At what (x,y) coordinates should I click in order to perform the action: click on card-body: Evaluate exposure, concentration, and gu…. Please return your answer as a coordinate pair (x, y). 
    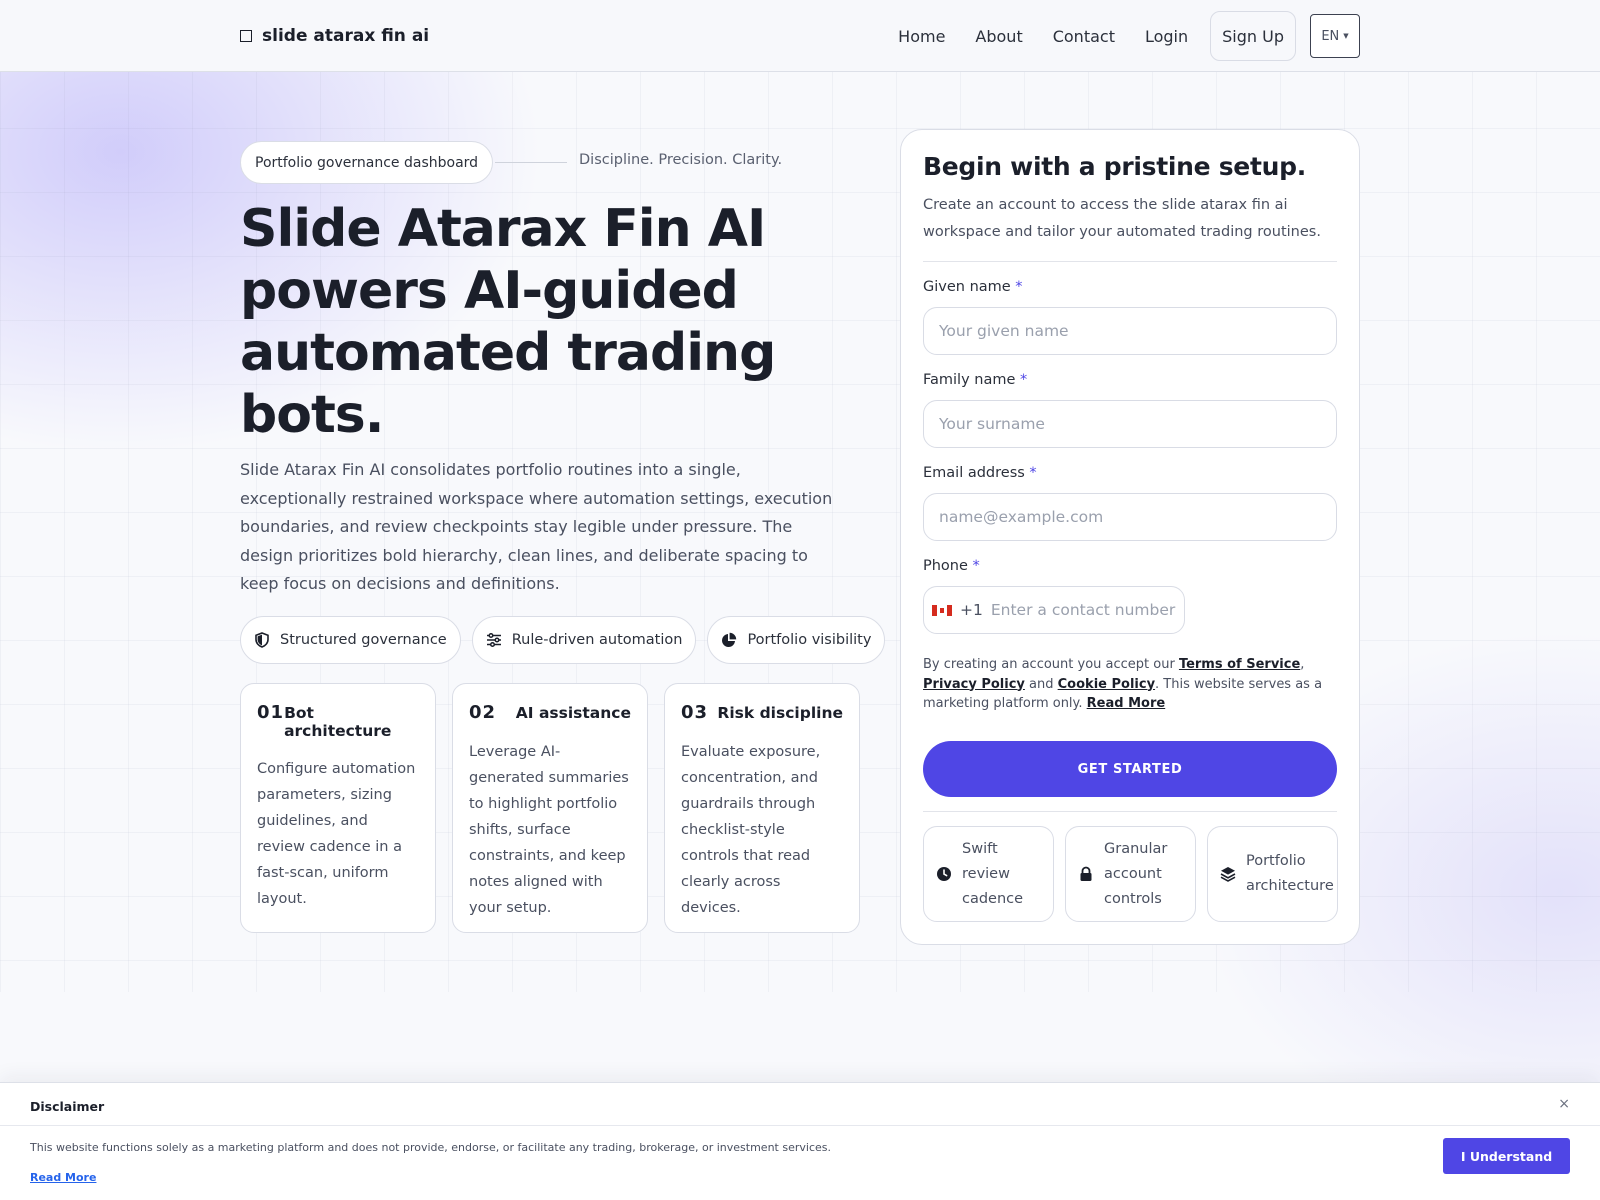
    Looking at the image, I should click on (751, 830).